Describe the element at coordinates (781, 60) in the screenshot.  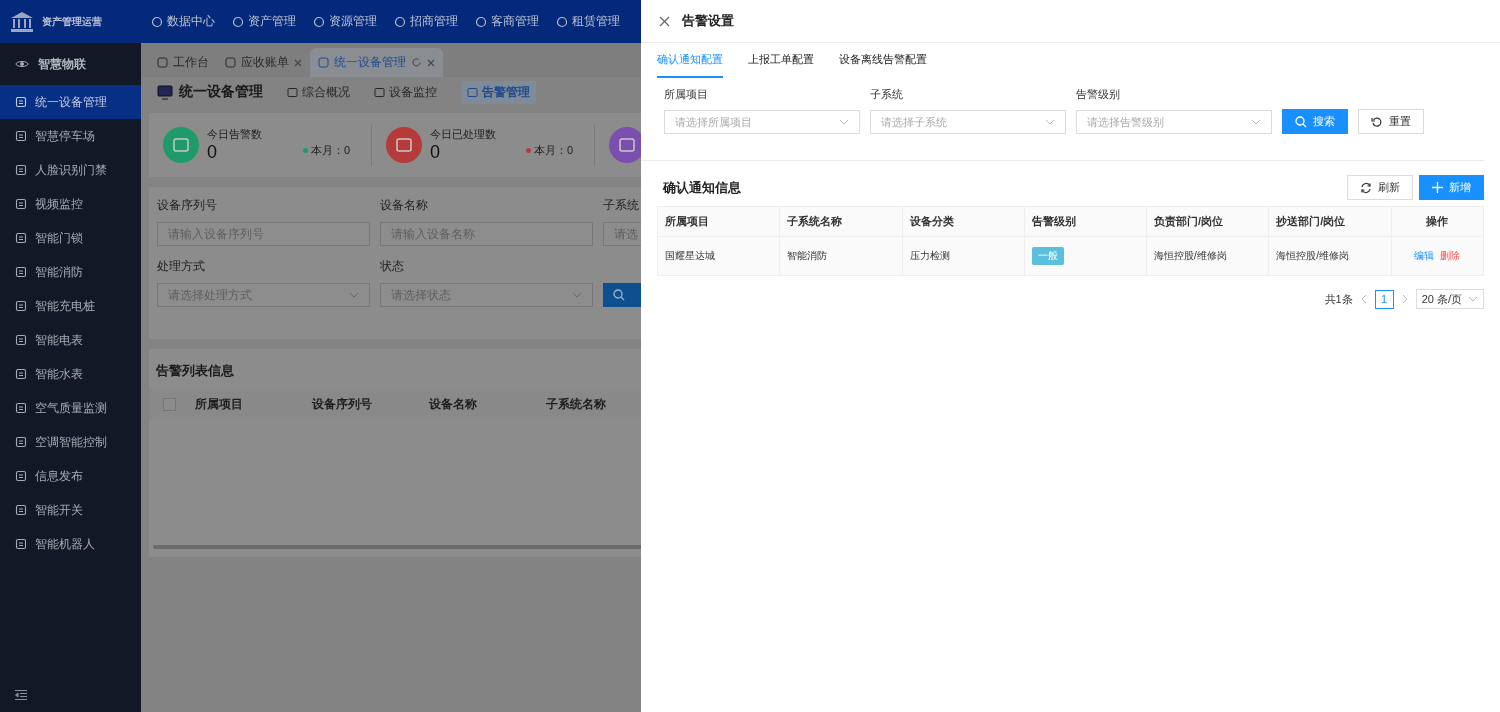
I see `tab: 上报工单配置` at that location.